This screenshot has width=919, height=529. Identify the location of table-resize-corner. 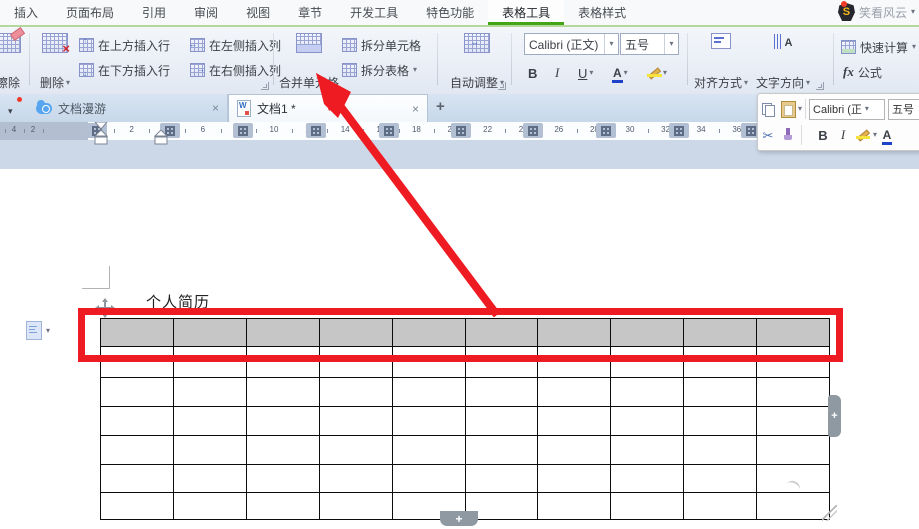
(829, 513).